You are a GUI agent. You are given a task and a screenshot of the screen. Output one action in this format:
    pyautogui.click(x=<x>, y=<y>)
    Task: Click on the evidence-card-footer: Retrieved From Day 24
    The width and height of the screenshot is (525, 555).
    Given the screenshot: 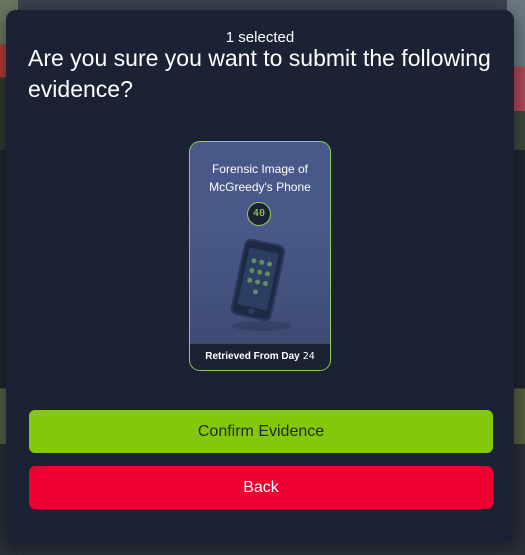 What is the action you would take?
    pyautogui.click(x=260, y=356)
    